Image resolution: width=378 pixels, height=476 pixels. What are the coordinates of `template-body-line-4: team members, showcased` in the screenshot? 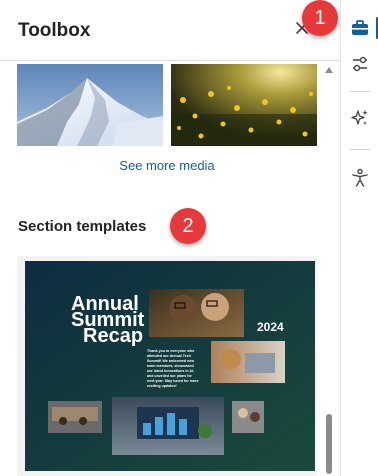 It's located at (170, 366).